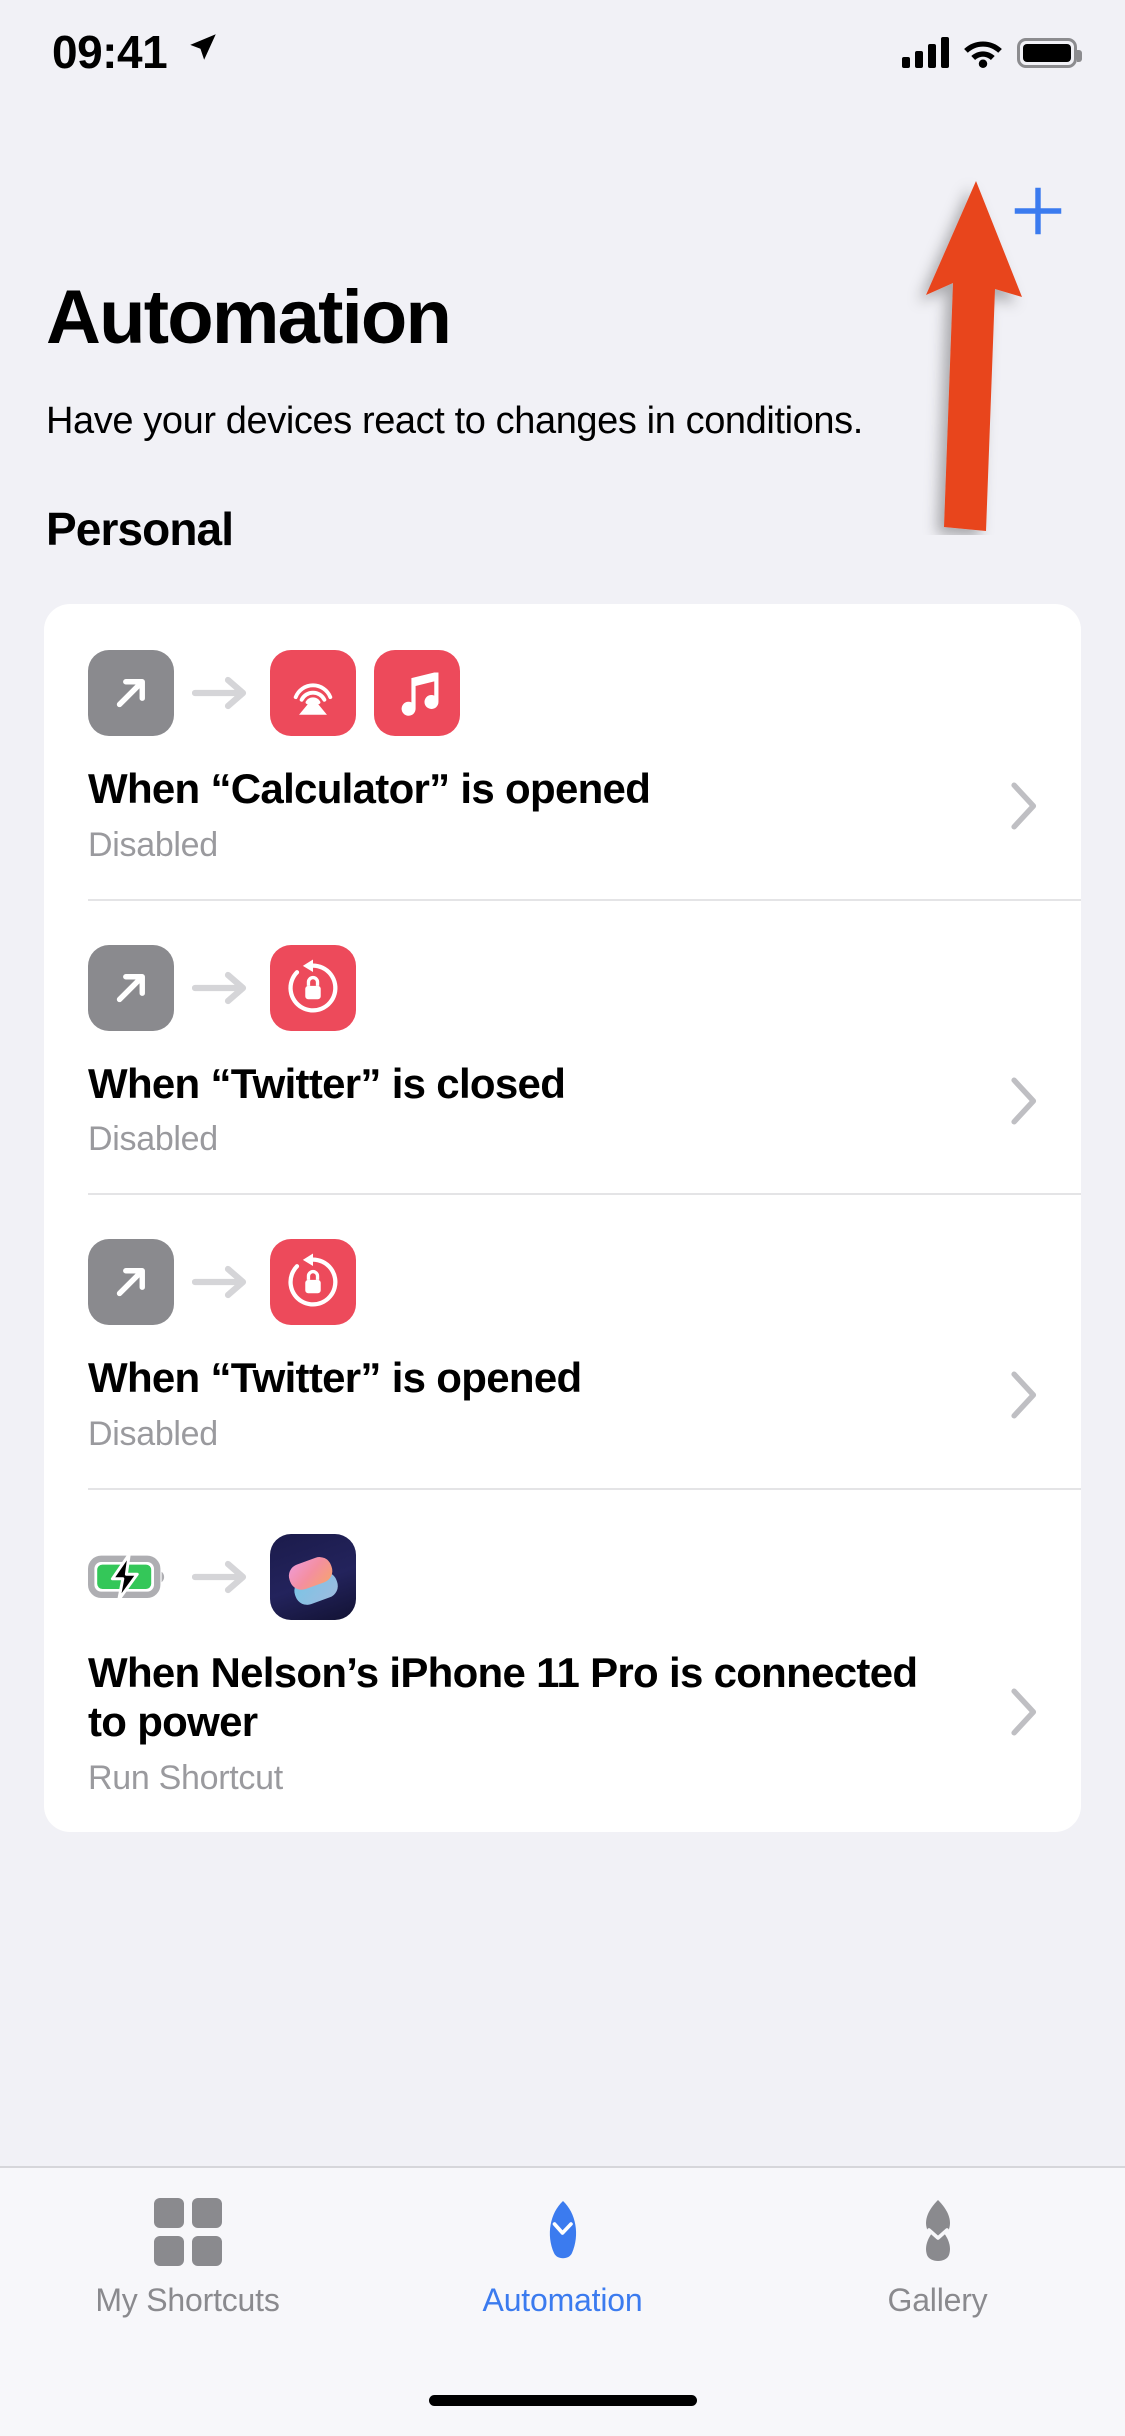  I want to click on plus-icon, so click(1038, 211).